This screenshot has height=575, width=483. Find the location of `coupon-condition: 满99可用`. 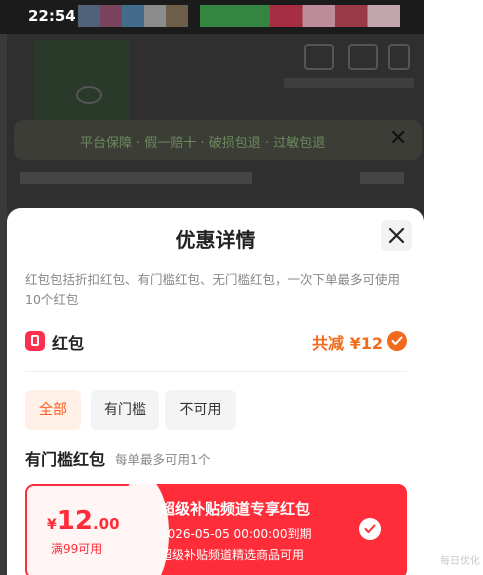

coupon-condition: 满99可用 is located at coordinates (77, 549).